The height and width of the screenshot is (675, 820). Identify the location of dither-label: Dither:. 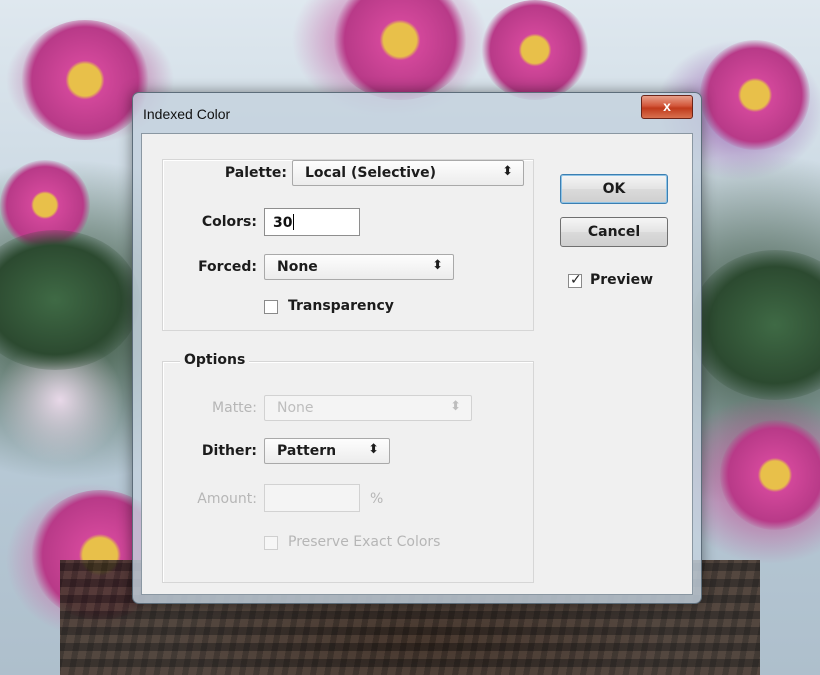
(229, 451).